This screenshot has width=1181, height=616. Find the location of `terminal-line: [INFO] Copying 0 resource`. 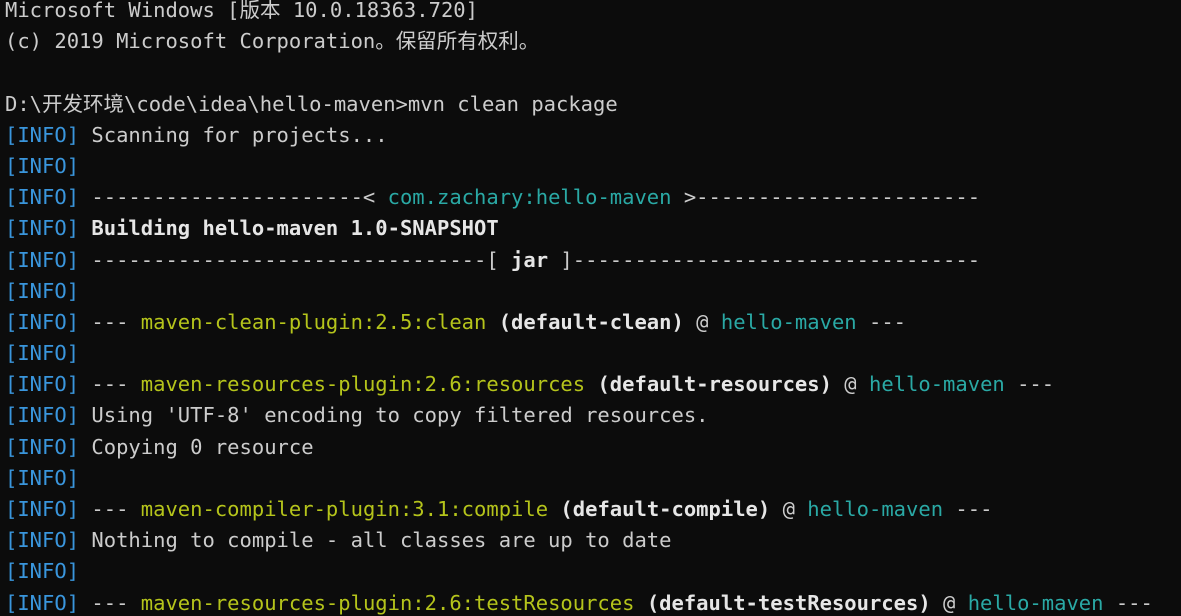

terminal-line: [INFO] Copying 0 resource is located at coordinates (593, 447).